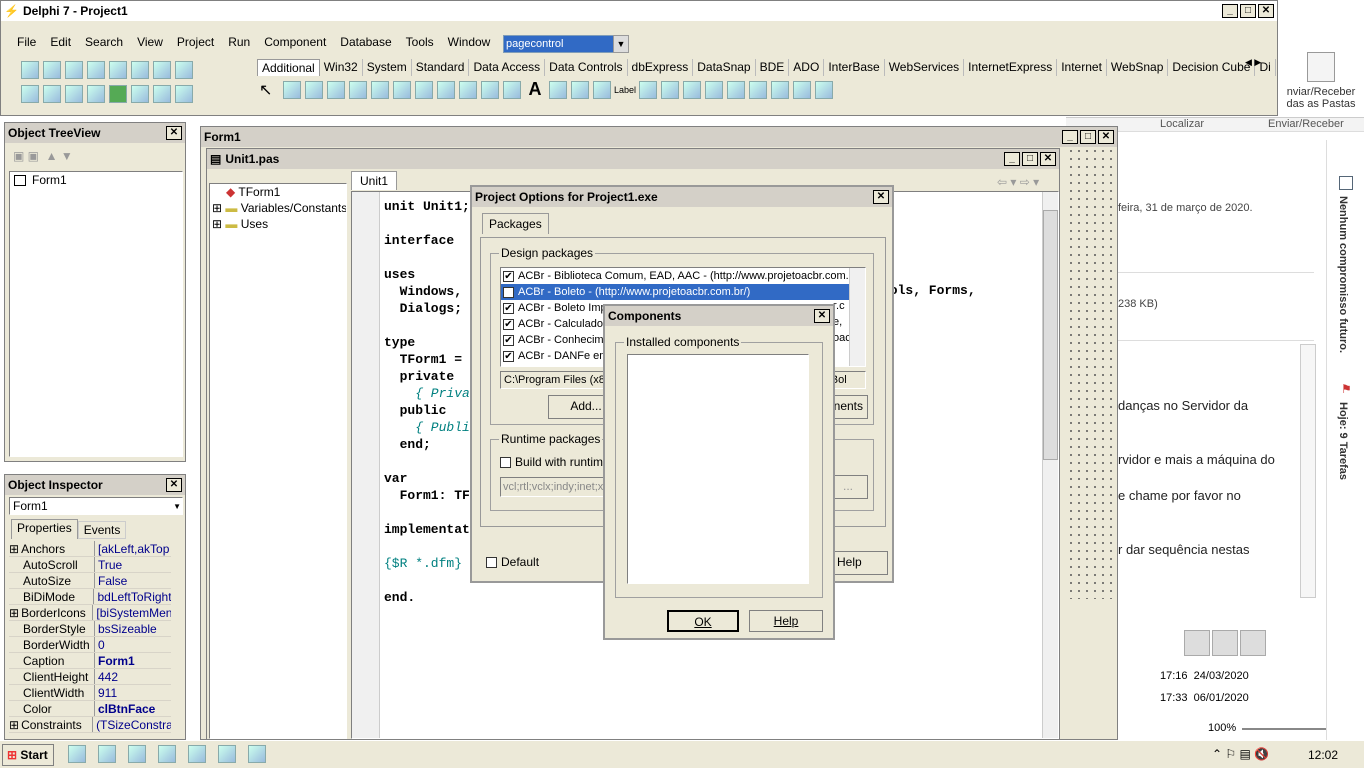 The height and width of the screenshot is (768, 1364). I want to click on drawgrid-icon, so click(380, 89).